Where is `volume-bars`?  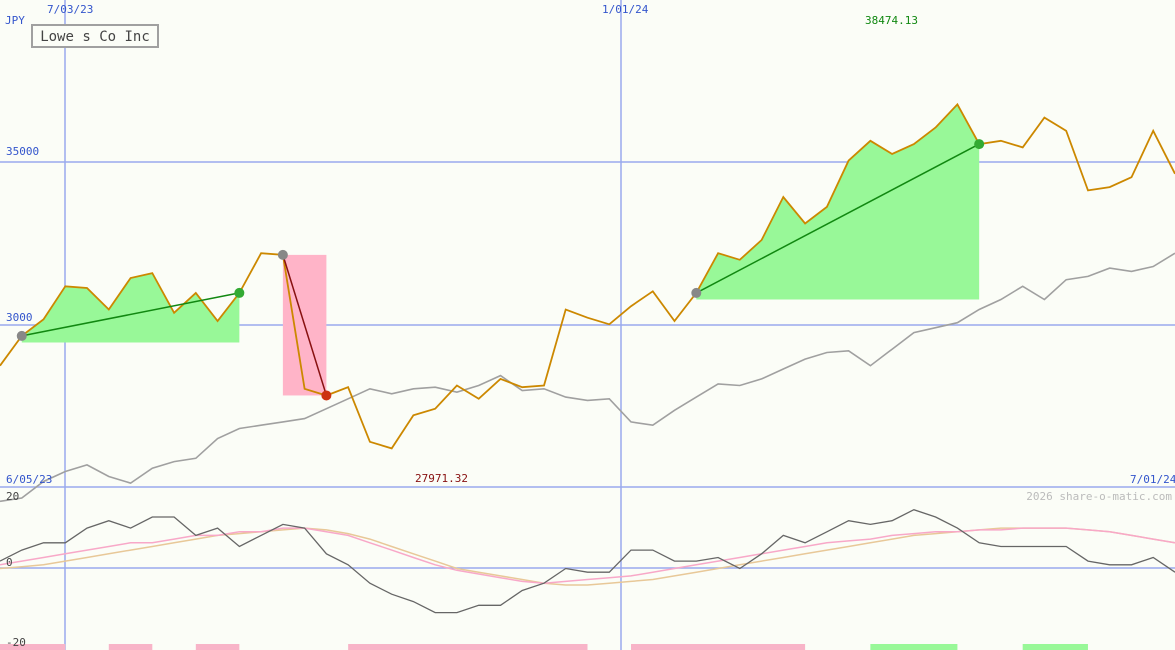 volume-bars is located at coordinates (544, 647).